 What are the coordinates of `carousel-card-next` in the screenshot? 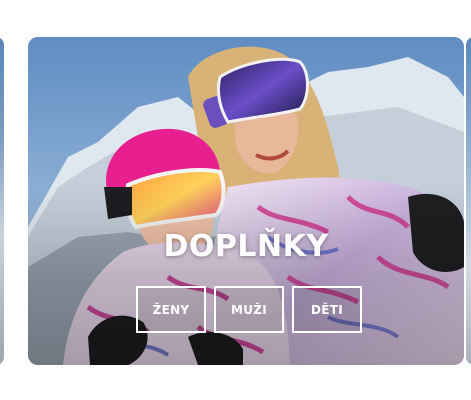 It's located at (468, 201).